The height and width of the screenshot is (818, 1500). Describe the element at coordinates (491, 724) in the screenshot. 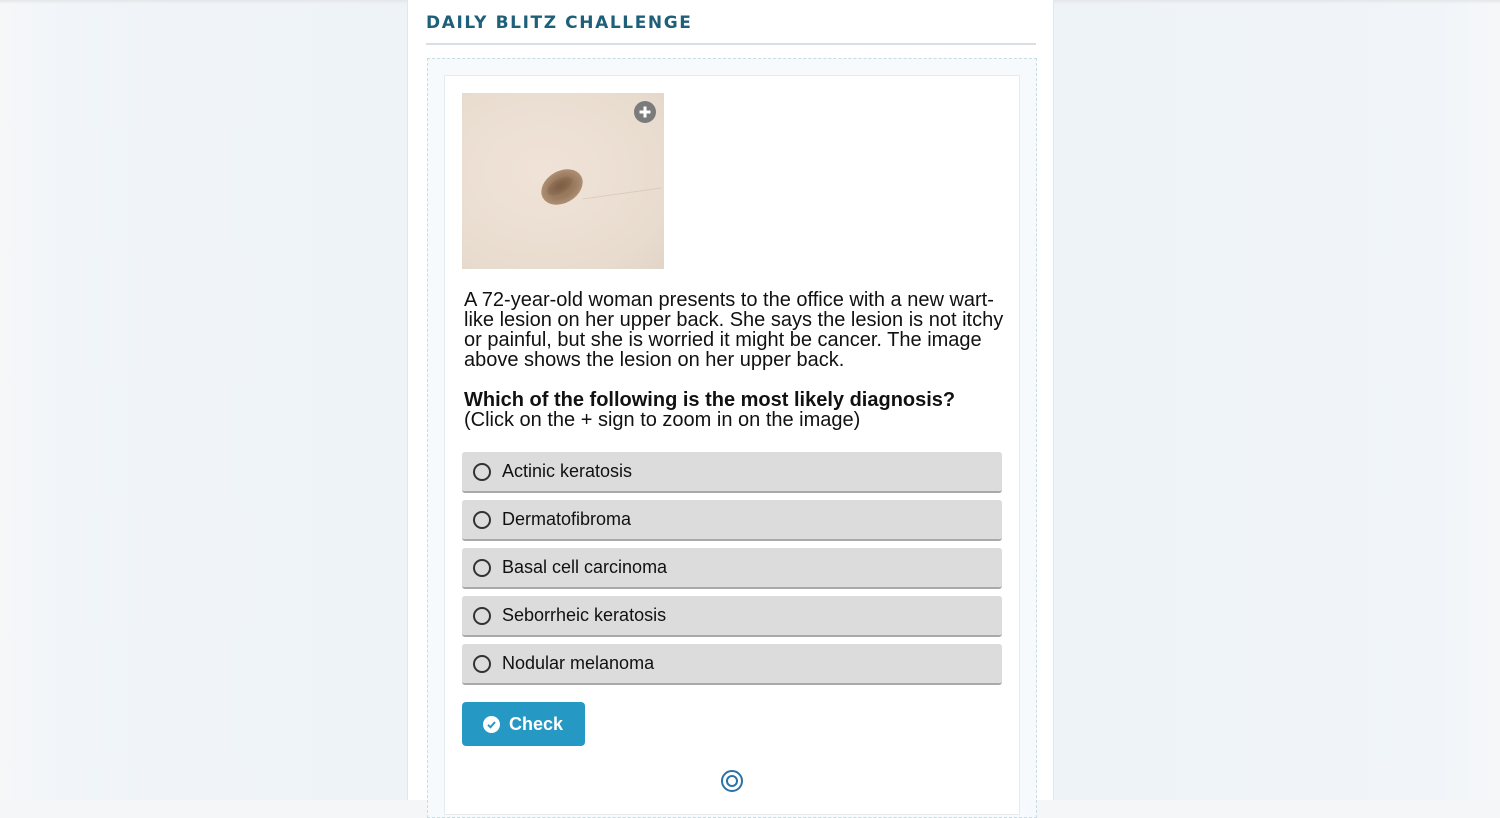

I see `check-circle-icon` at that location.